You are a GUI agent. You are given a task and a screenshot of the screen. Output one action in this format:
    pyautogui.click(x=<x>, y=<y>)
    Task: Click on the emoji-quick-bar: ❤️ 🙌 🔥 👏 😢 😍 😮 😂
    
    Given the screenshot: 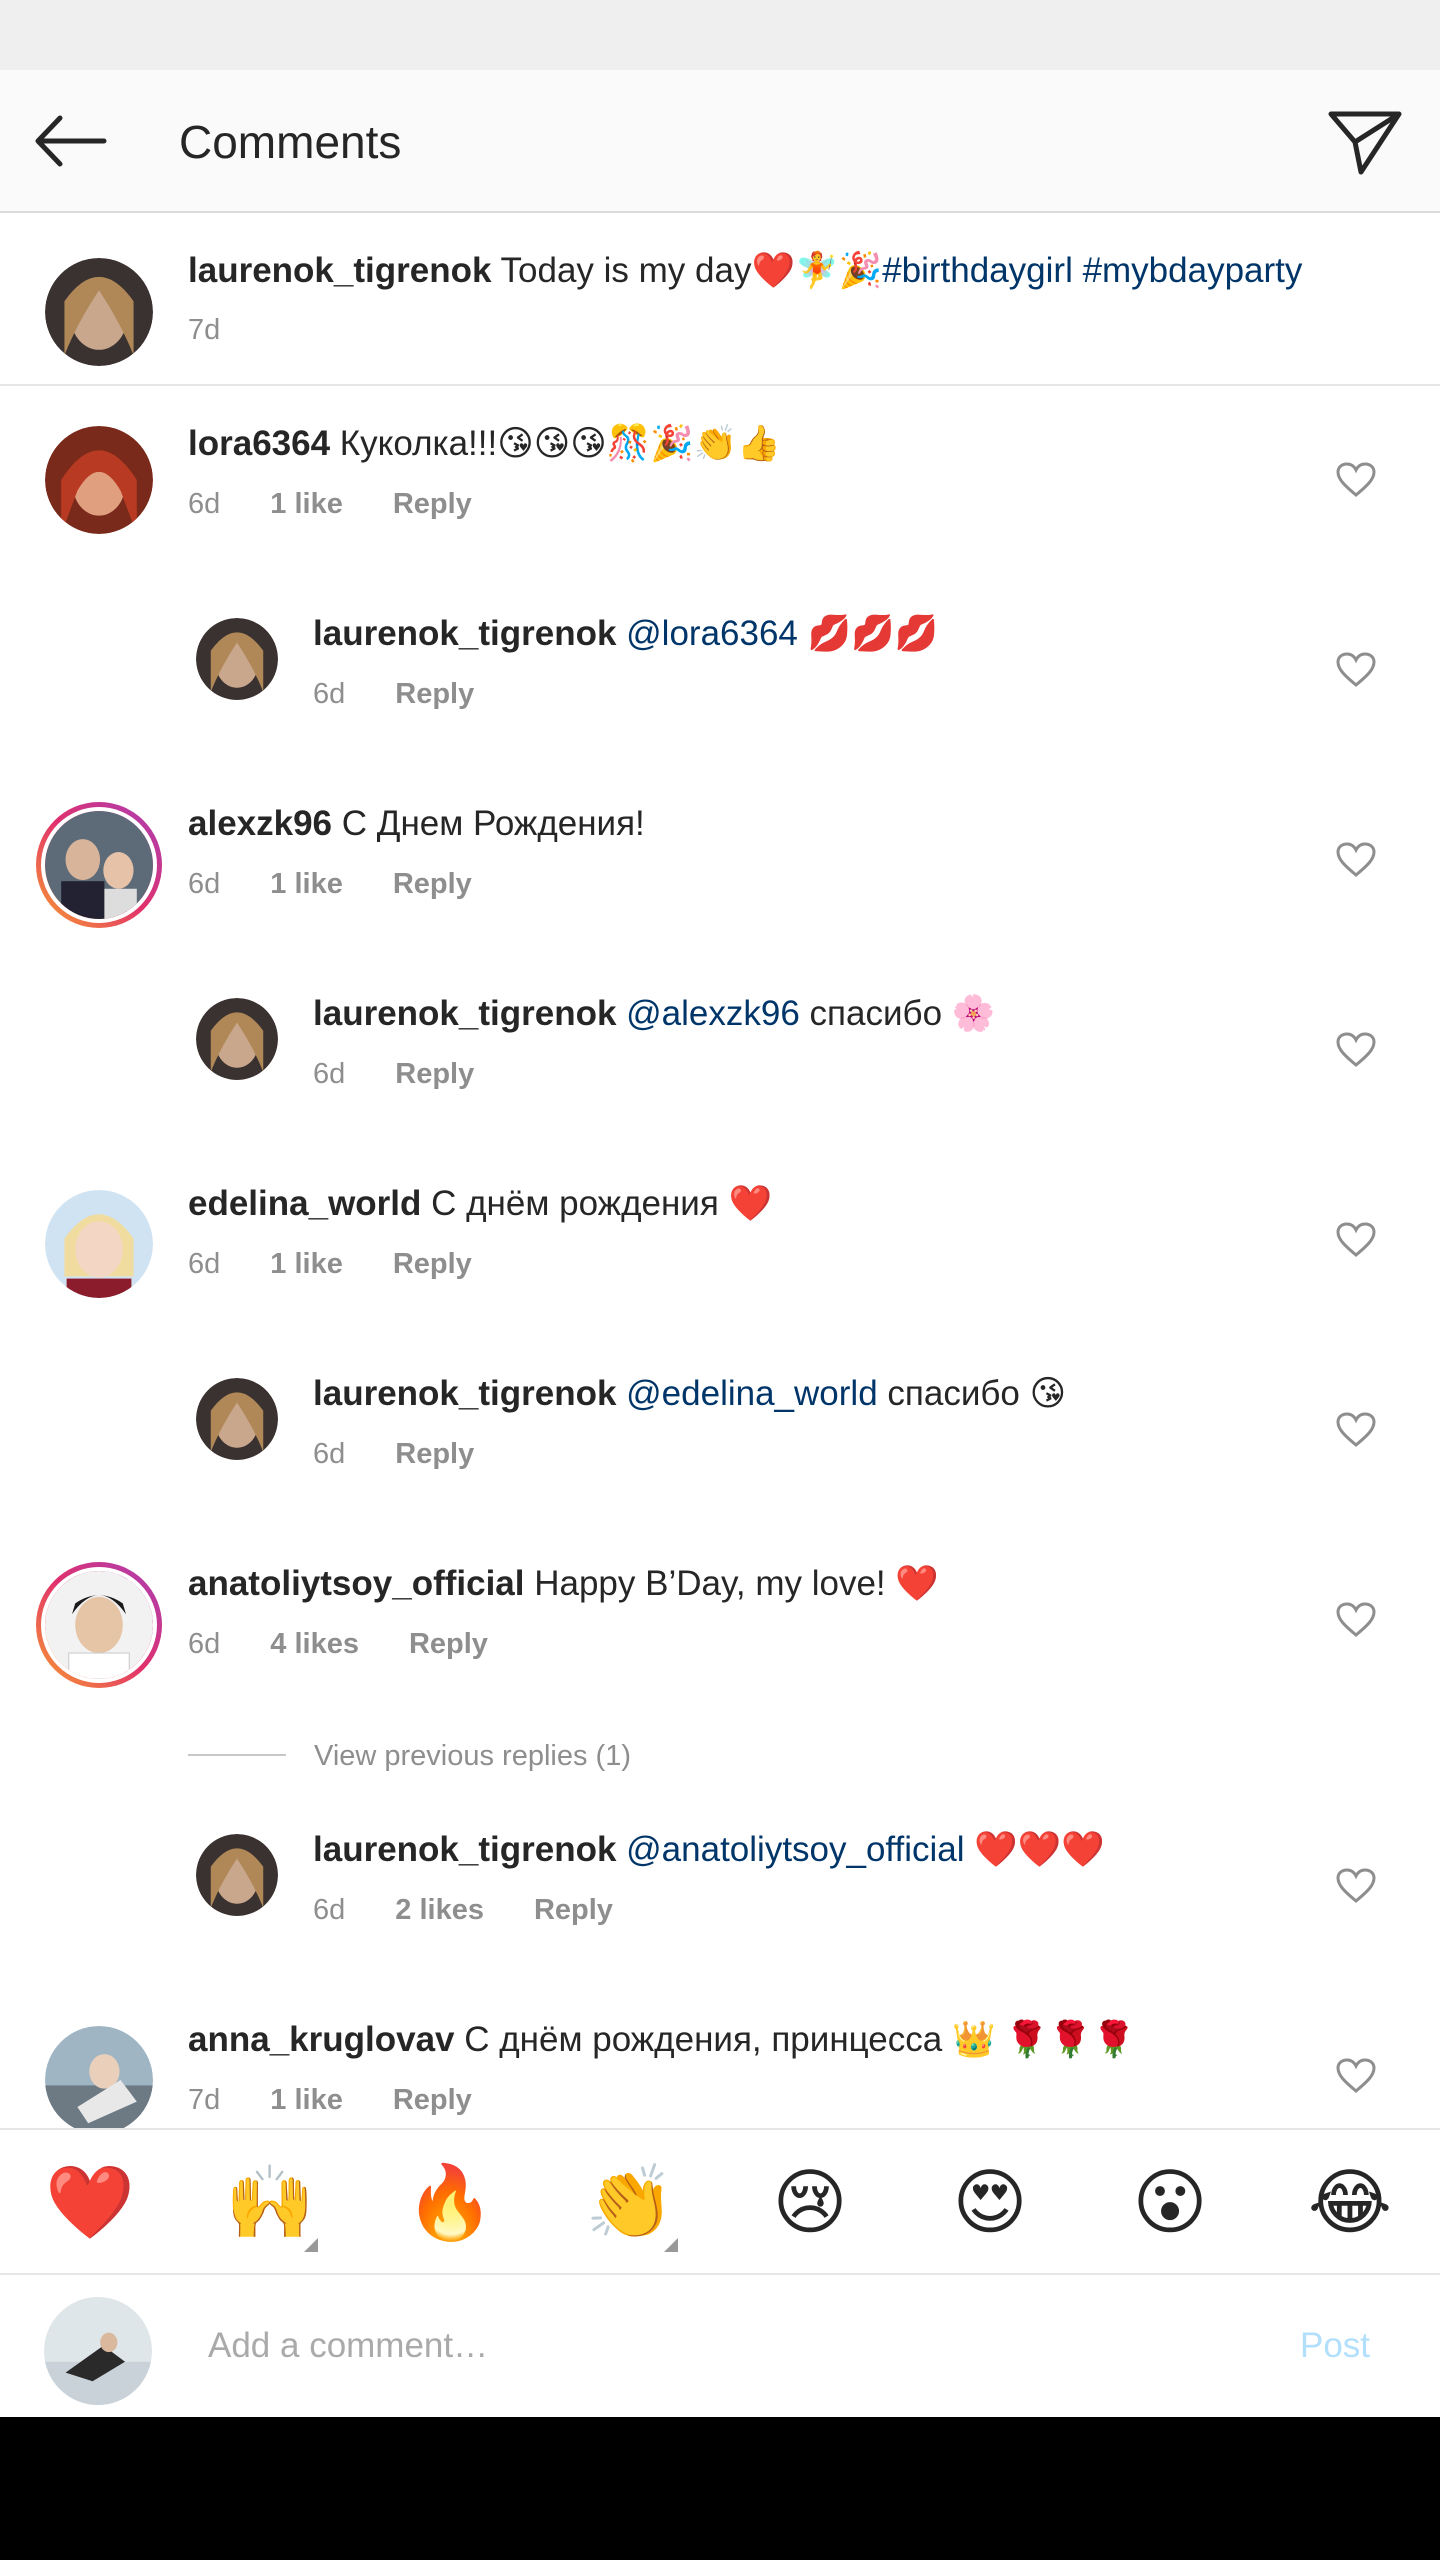 What is the action you would take?
    pyautogui.click(x=720, y=2200)
    